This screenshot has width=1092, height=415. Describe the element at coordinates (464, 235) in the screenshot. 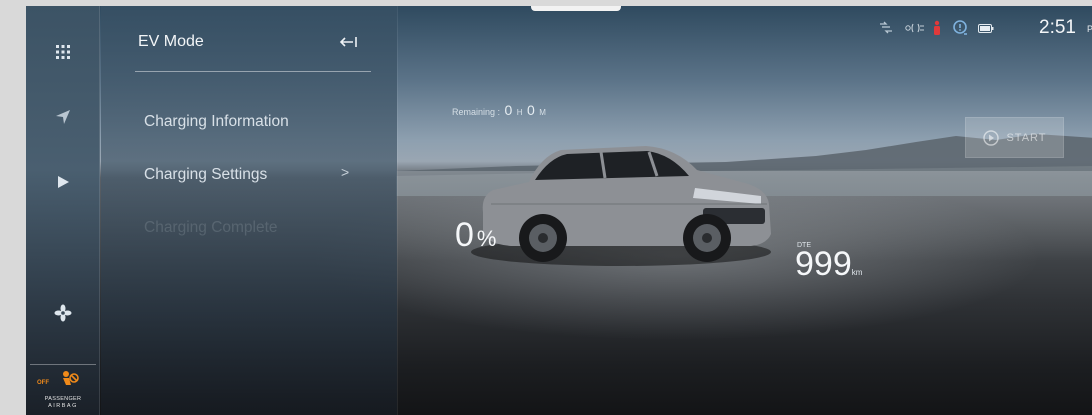

I see `soc-value: 0` at that location.